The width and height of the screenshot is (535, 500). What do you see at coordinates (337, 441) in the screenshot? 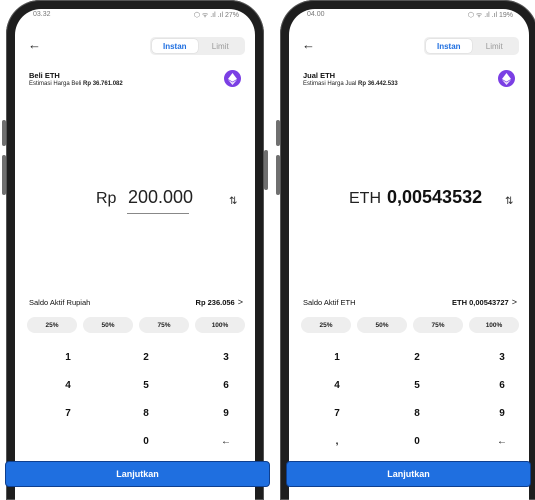
I see `key-comma: ,` at bounding box center [337, 441].